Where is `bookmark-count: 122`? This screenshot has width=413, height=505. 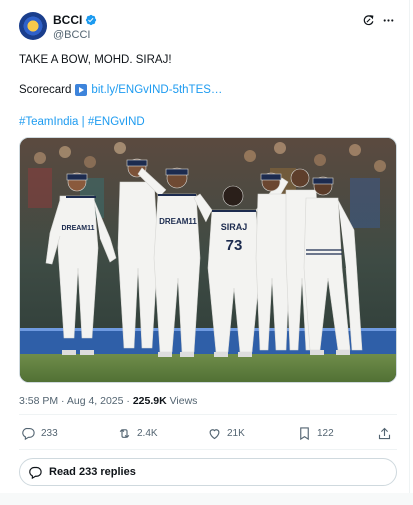
bookmark-count: 122 is located at coordinates (325, 433).